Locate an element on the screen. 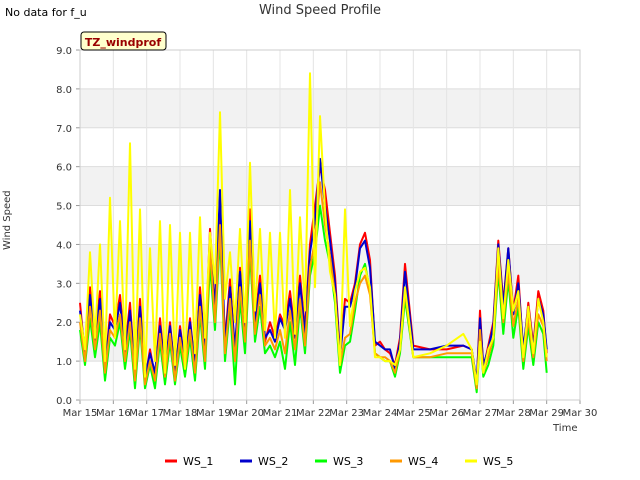 This screenshot has width=640, height=480. y-tick-label: 2.0 is located at coordinates (64, 323).